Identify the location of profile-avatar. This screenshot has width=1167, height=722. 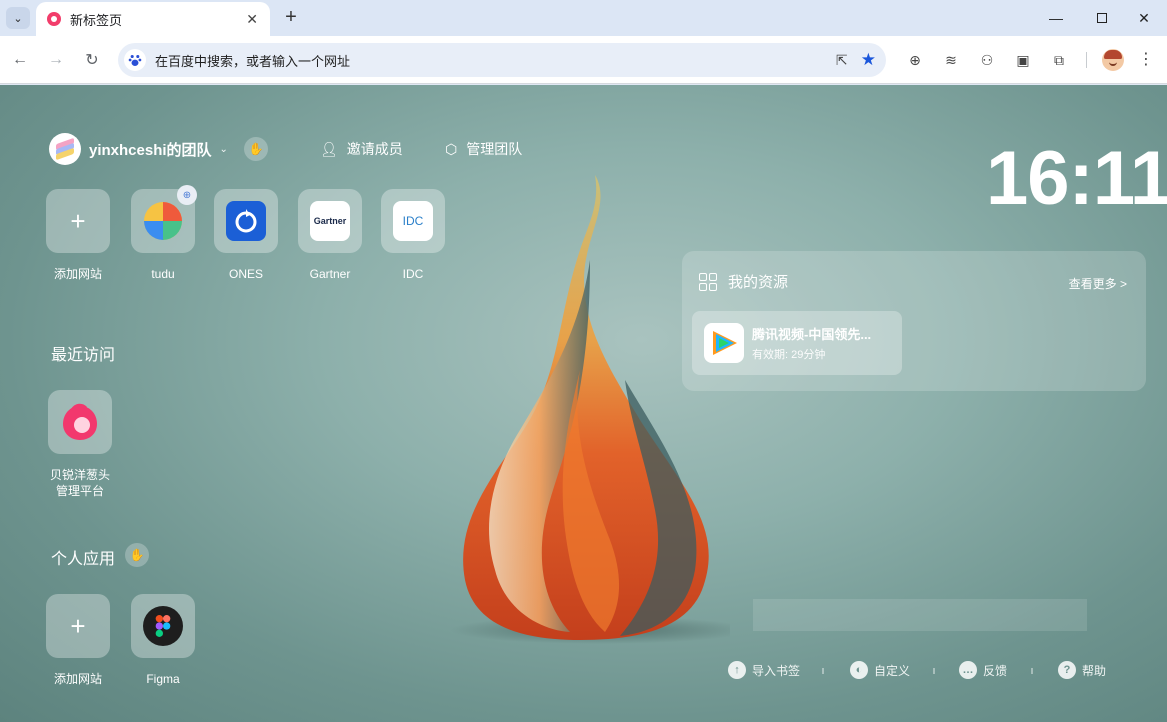
(1113, 60).